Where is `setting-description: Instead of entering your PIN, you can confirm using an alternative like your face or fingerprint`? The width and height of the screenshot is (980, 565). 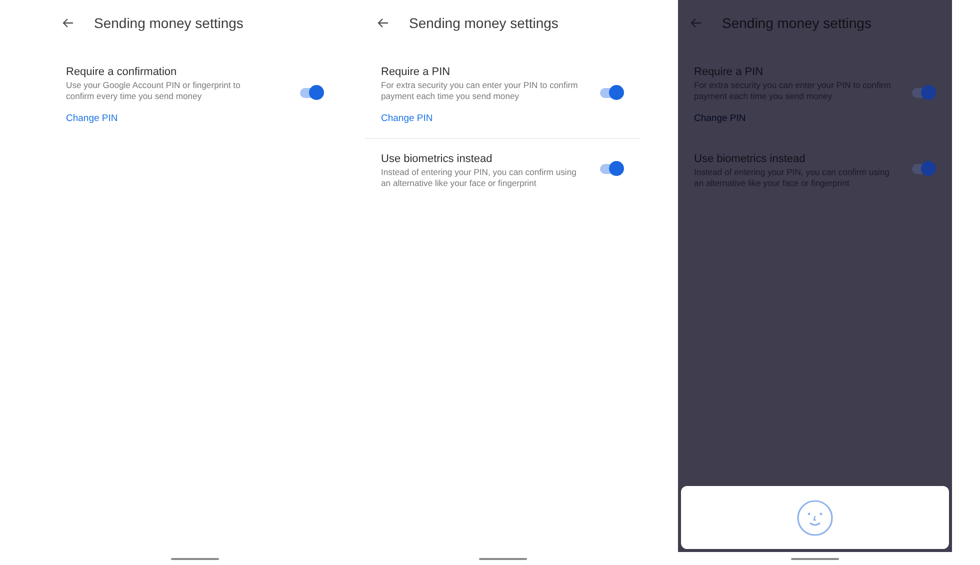 setting-description: Instead of entering your PIN, you can confirm using an alternative like your face or fingerprint is located at coordinates (479, 178).